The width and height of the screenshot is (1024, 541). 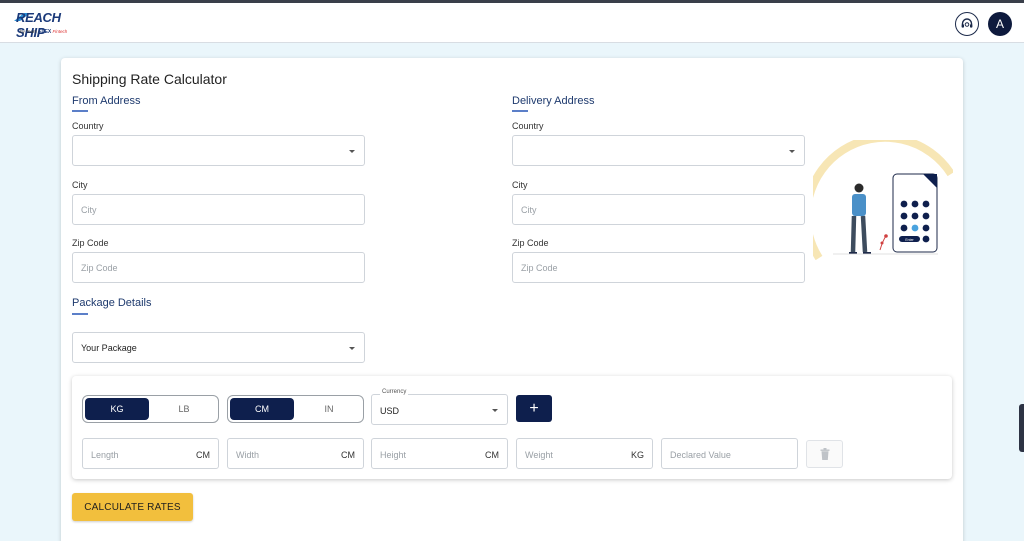 What do you see at coordinates (44, 32) in the screenshot?
I see `logo-tagline: by Team ELEX Fintech` at bounding box center [44, 32].